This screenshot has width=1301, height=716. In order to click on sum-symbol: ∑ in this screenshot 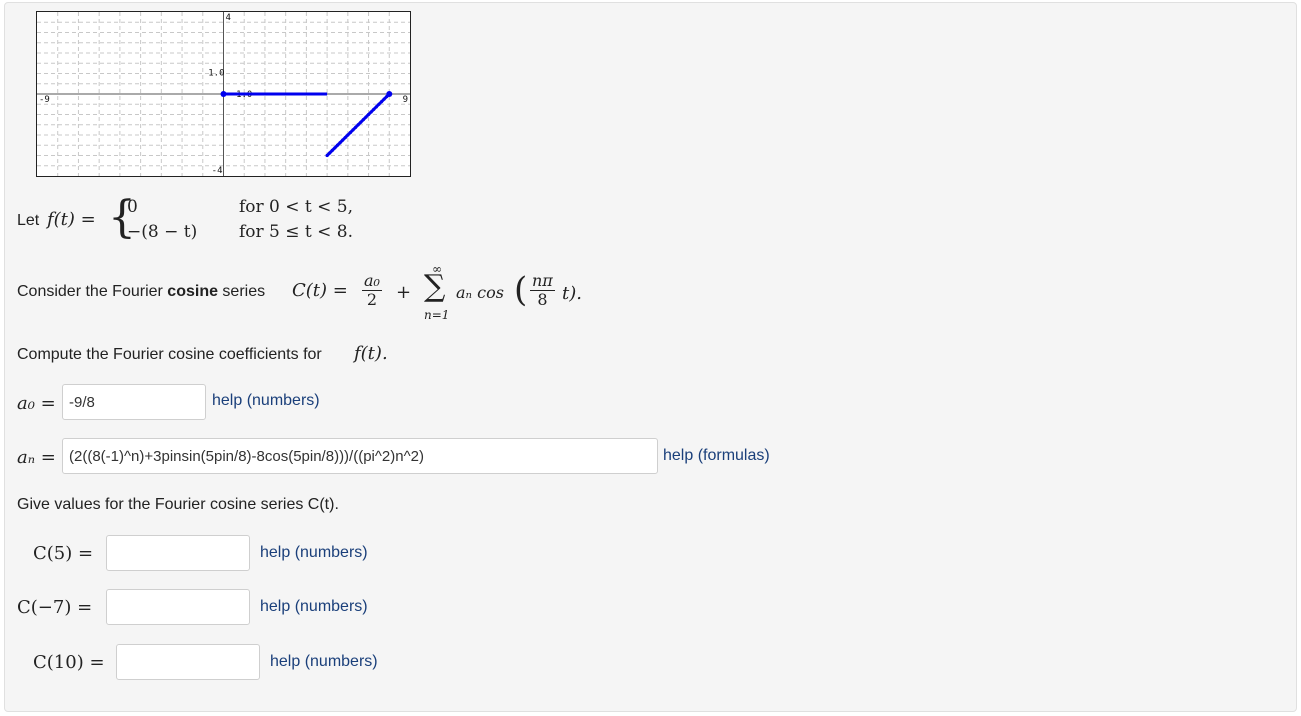, I will do `click(435, 286)`.